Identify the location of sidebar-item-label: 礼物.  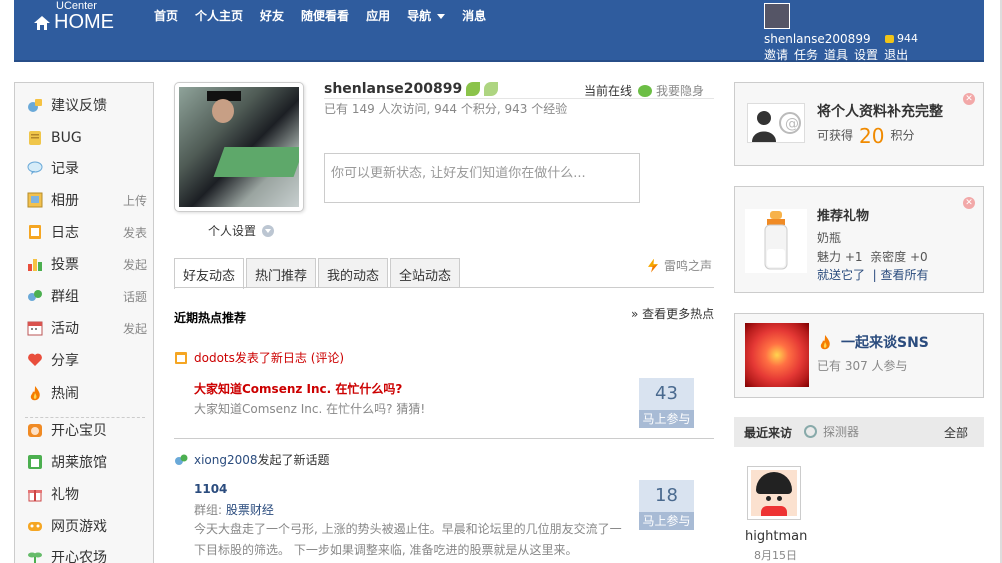
(65, 495).